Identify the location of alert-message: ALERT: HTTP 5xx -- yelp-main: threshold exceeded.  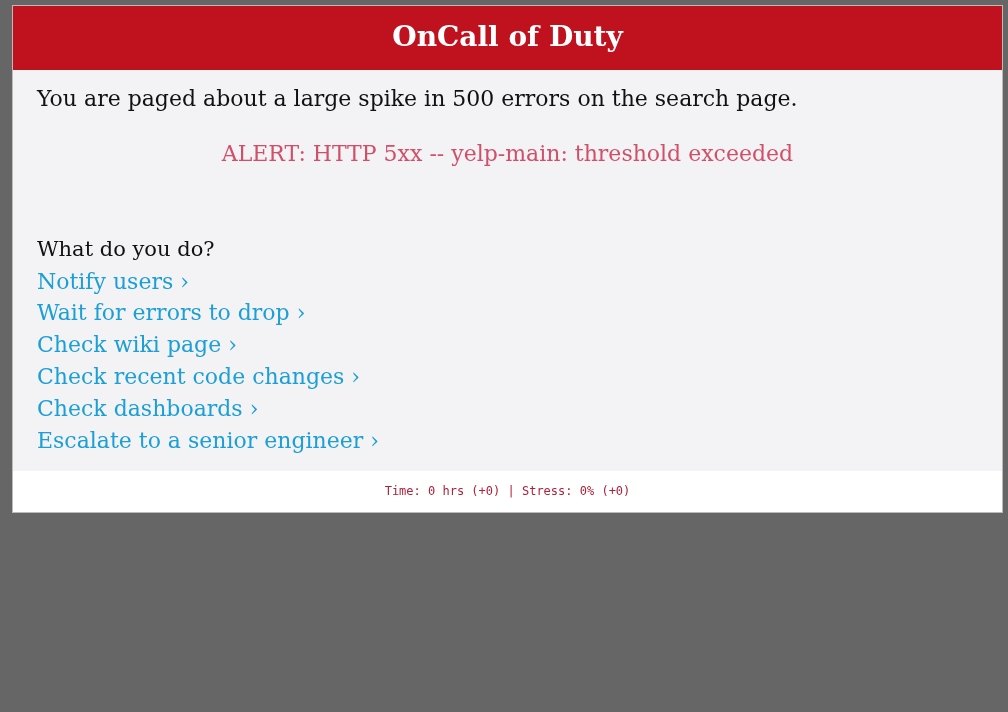
(507, 154).